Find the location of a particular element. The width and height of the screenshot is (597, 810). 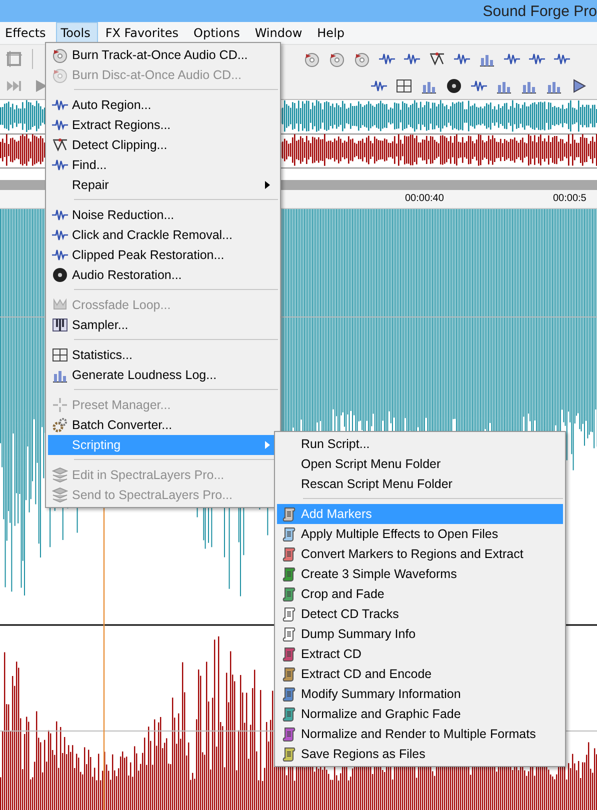

menu-item: Normalize and Render to Multiple Formats is located at coordinates (420, 734).